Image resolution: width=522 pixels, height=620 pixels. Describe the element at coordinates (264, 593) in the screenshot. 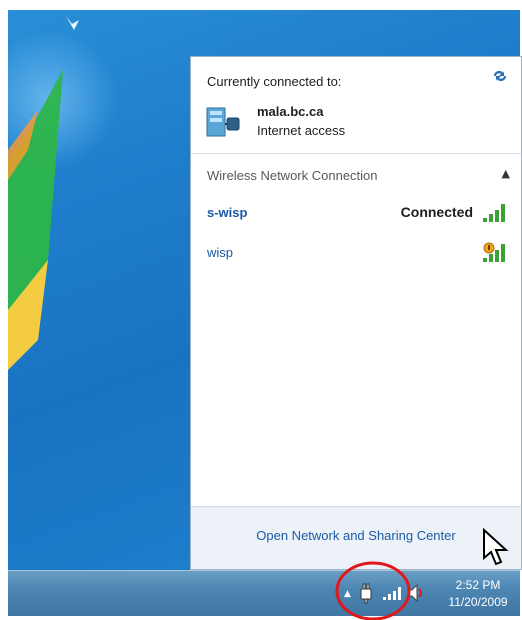

I see `taskbar: ▲ 2:52 PM 11/20/2009` at that location.